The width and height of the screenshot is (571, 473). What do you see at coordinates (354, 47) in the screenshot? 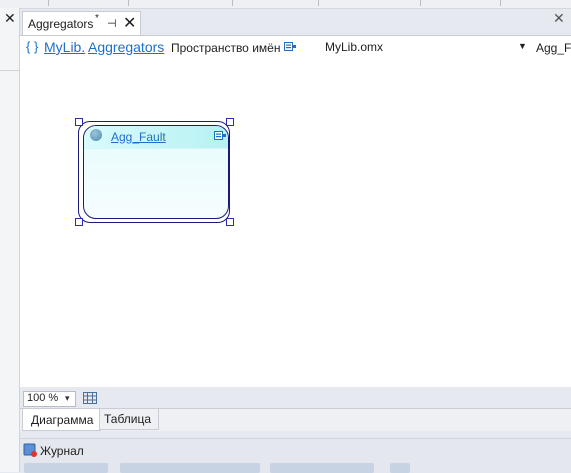
I see `model-file-name: MyLib.omx` at bounding box center [354, 47].